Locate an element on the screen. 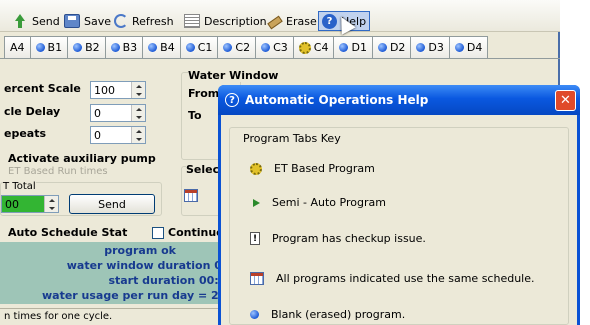 The width and height of the screenshot is (590, 325). refresh-toolbar-button: Refresh is located at coordinates (144, 21).